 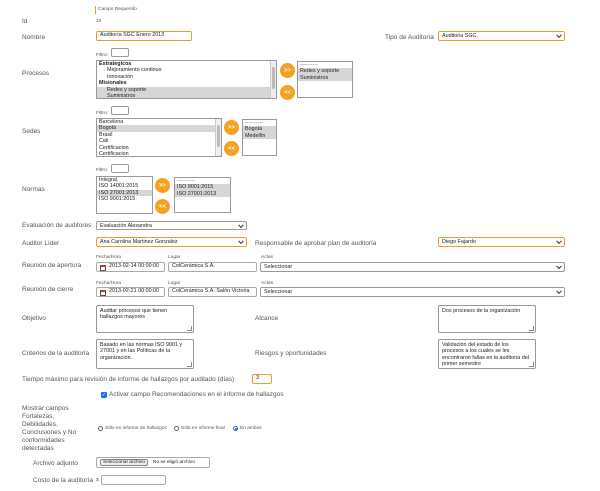 What do you see at coordinates (501, 242) in the screenshot?
I see `responsable-select: Diego Fajardo` at bounding box center [501, 242].